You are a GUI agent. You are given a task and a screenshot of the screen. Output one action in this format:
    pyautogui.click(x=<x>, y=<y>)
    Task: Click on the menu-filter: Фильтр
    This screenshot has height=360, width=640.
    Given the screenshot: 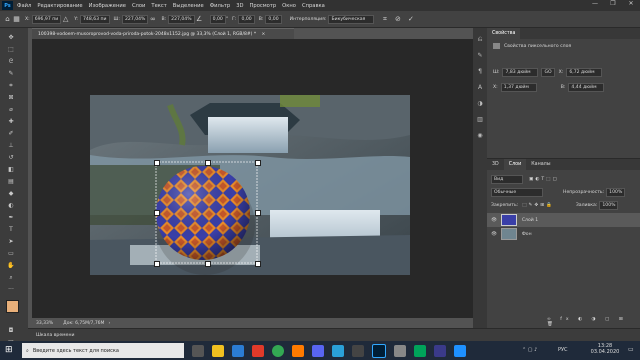 What is the action you would take?
    pyautogui.click(x=220, y=6)
    